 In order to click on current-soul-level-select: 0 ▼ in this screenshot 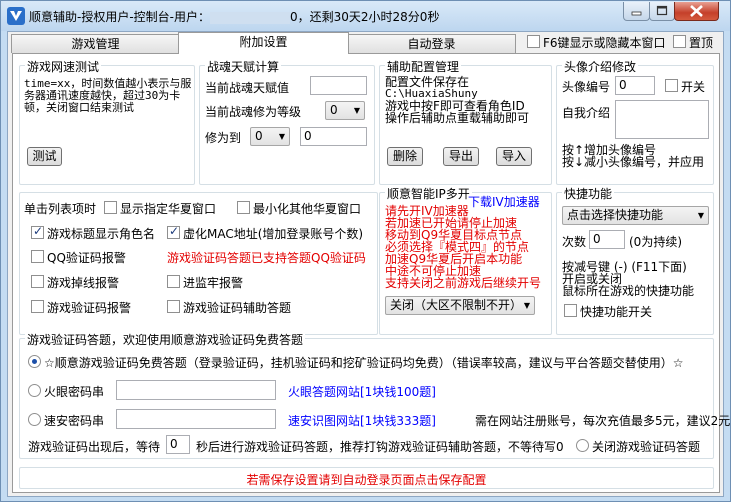, I will do `click(345, 110)`.